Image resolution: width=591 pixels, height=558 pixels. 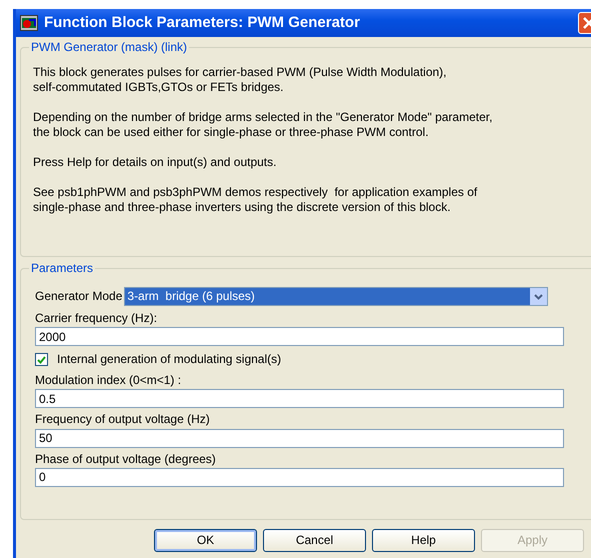 I want to click on group-label: PWM Generator (mask) (link), so click(x=109, y=47).